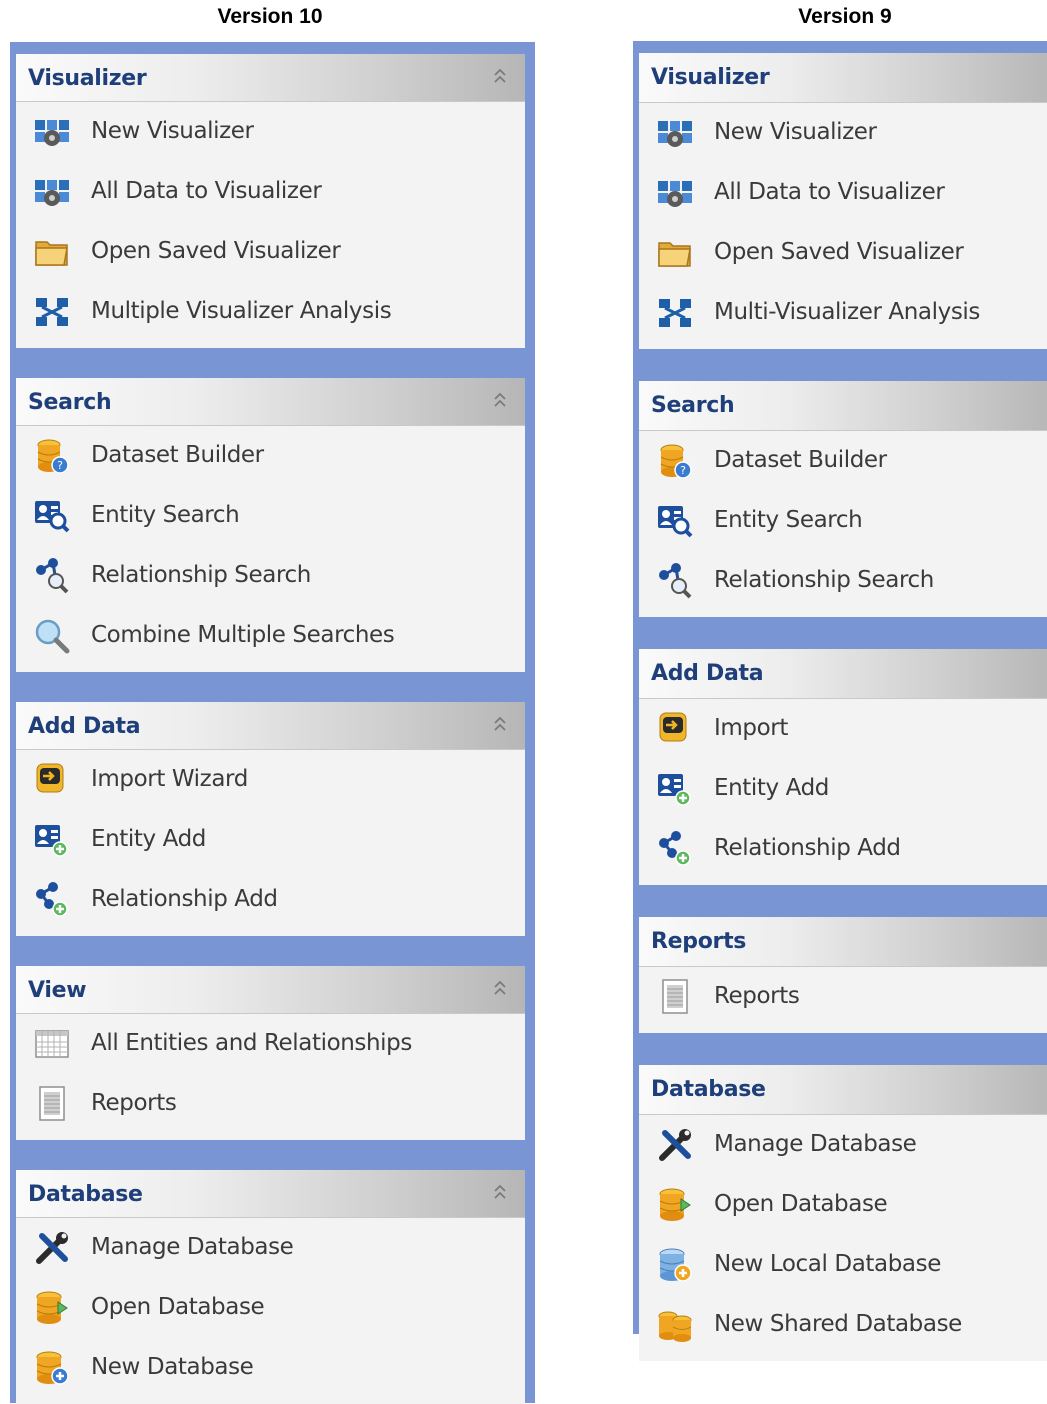 Image resolution: width=1047 pixels, height=1404 pixels. What do you see at coordinates (172, 1367) in the screenshot?
I see `menu-item-label: New Database` at bounding box center [172, 1367].